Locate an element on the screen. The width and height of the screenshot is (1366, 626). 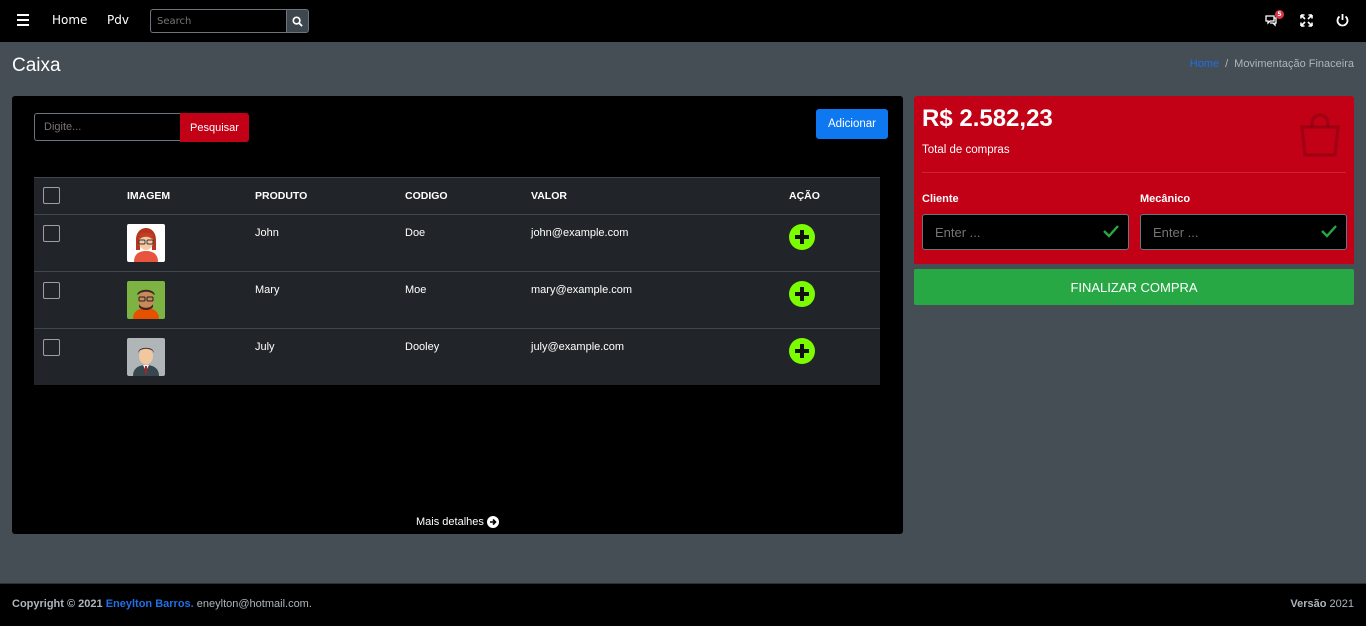
breadcrumb: Home / Movimentação Finaceira is located at coordinates (1272, 64).